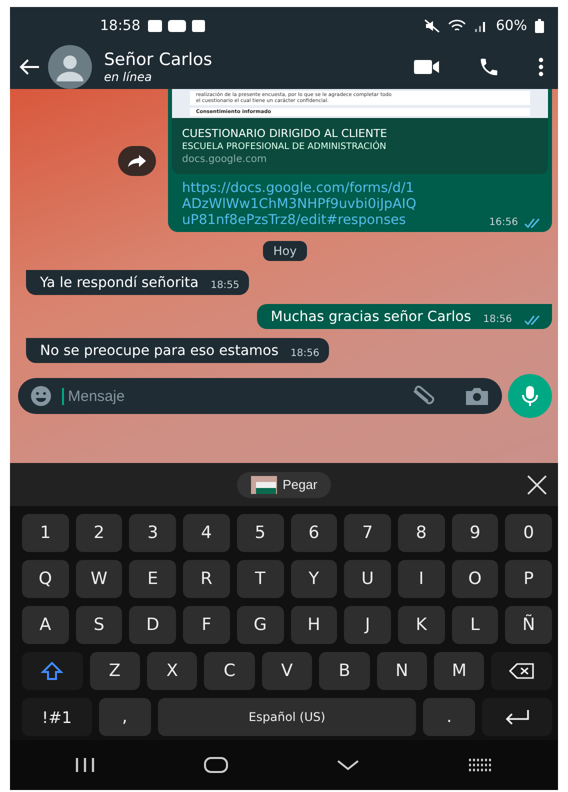 The image size is (568, 792). I want to click on keyboard-key: 4, so click(206, 533).